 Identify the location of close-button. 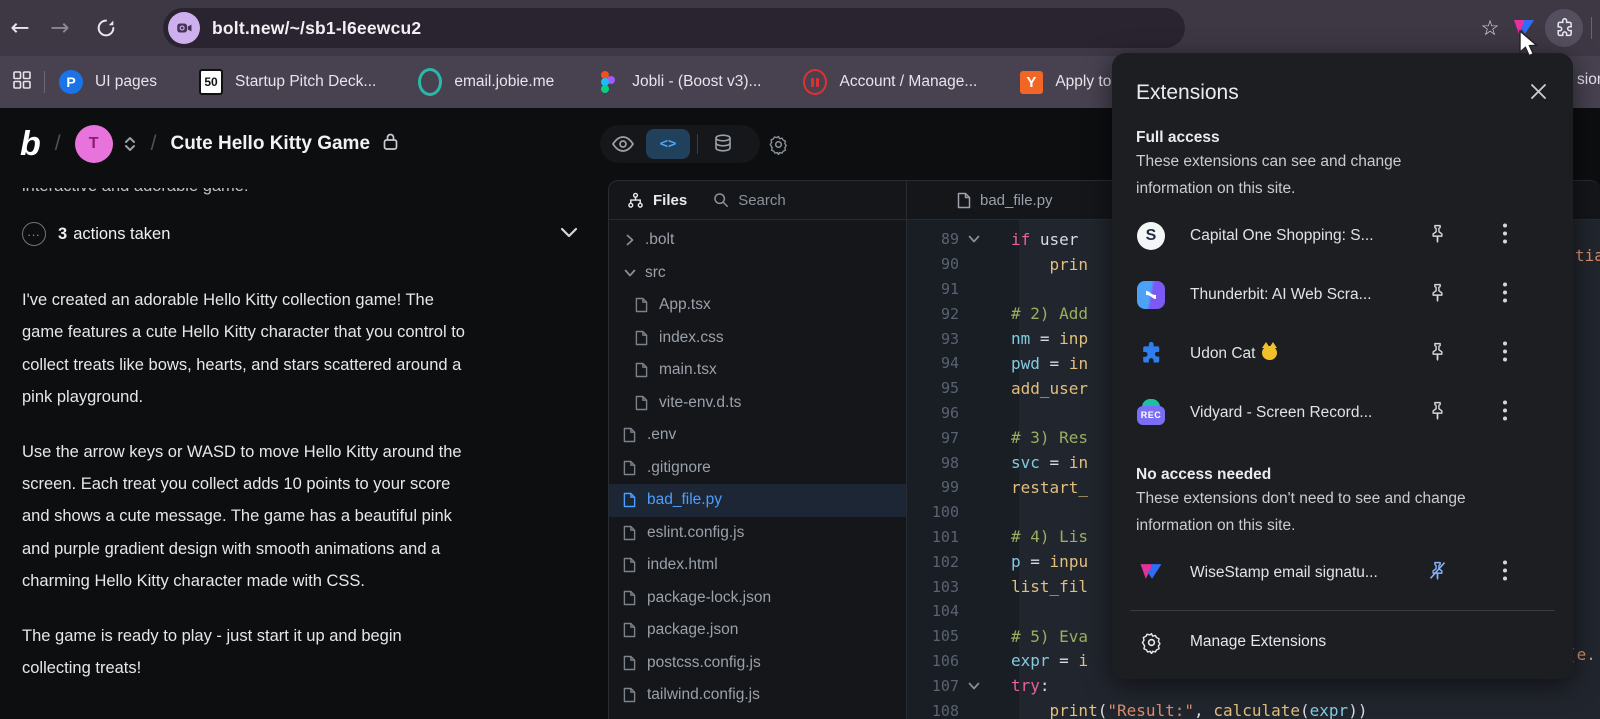
(1538, 94).